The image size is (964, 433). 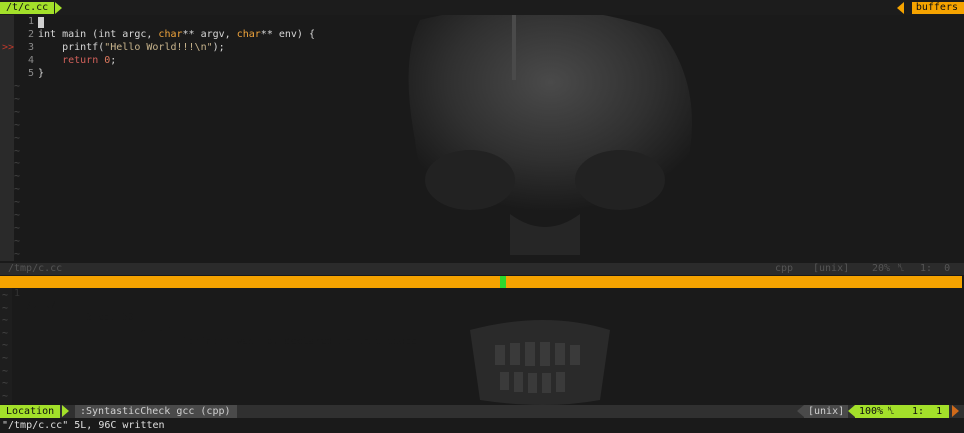 I want to click on format-separator-icon, so click(x=800, y=411).